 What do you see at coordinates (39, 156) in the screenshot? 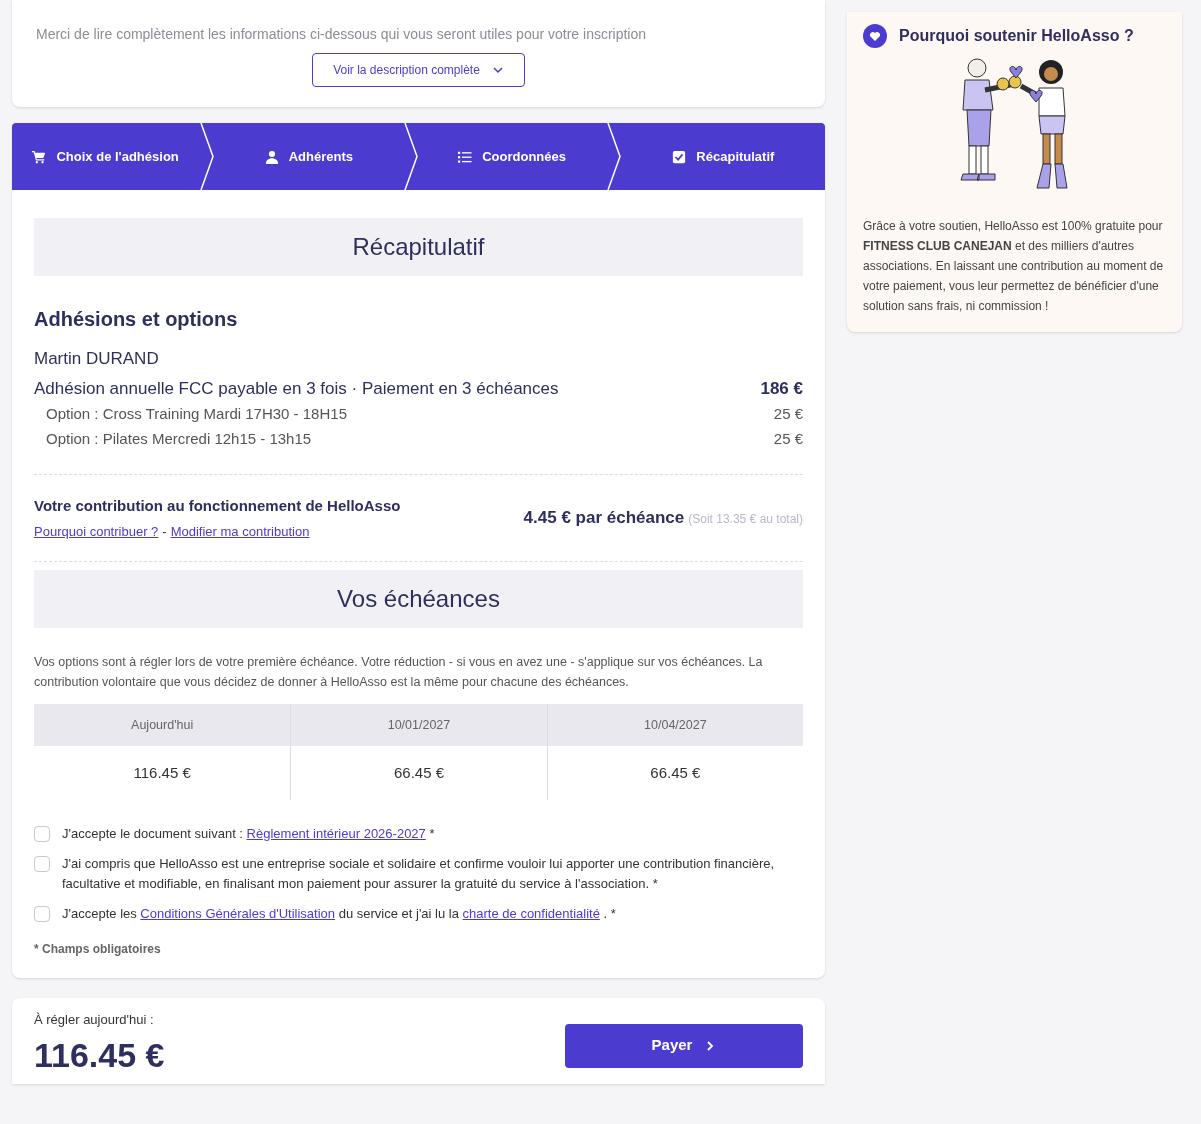
I see `cart-icon` at bounding box center [39, 156].